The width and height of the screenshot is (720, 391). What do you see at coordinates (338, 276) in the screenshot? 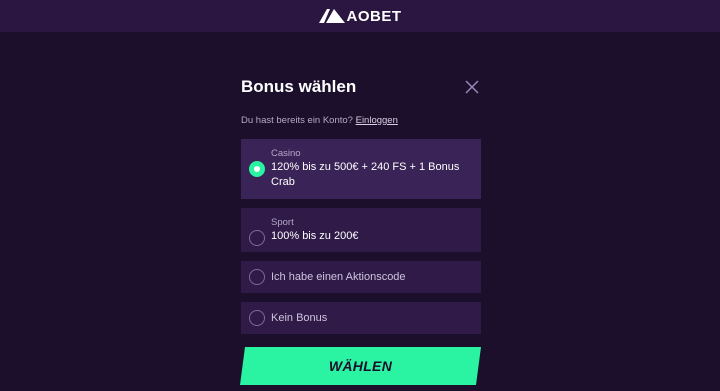
I see `option-label: Ich habe einen Aktionscode` at bounding box center [338, 276].